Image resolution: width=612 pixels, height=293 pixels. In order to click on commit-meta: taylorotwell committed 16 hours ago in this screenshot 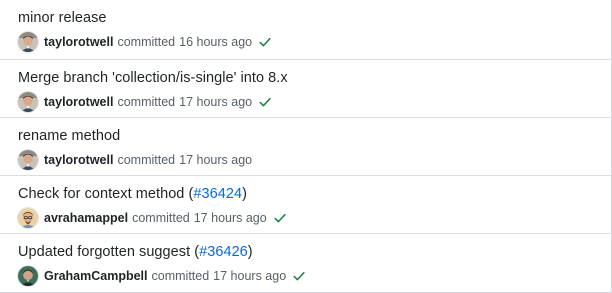, I will do `click(145, 42)`.